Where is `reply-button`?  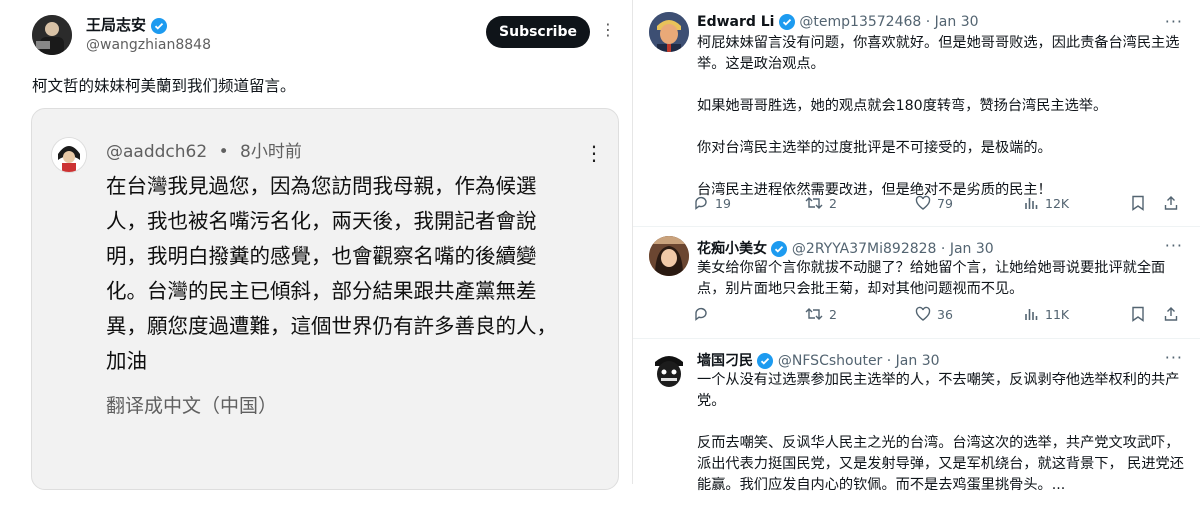 reply-button is located at coordinates (704, 314).